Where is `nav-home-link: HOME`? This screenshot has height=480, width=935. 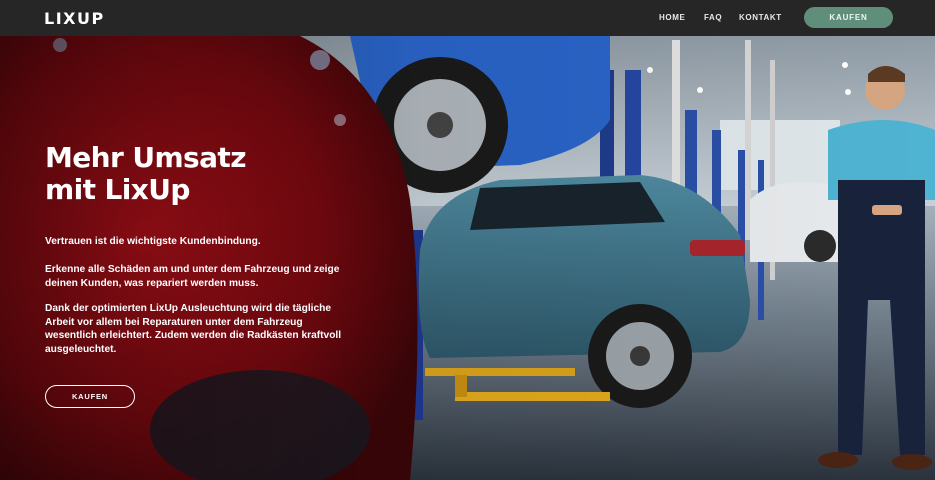
nav-home-link: HOME is located at coordinates (672, 17).